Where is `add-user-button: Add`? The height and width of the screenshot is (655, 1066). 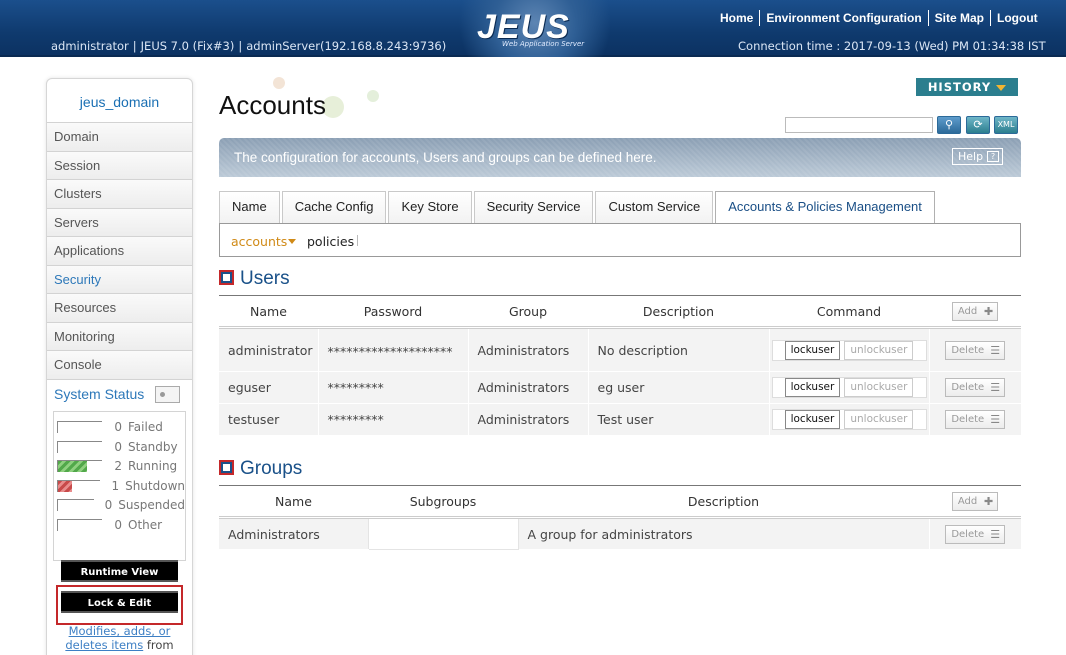 add-user-button: Add is located at coordinates (975, 311).